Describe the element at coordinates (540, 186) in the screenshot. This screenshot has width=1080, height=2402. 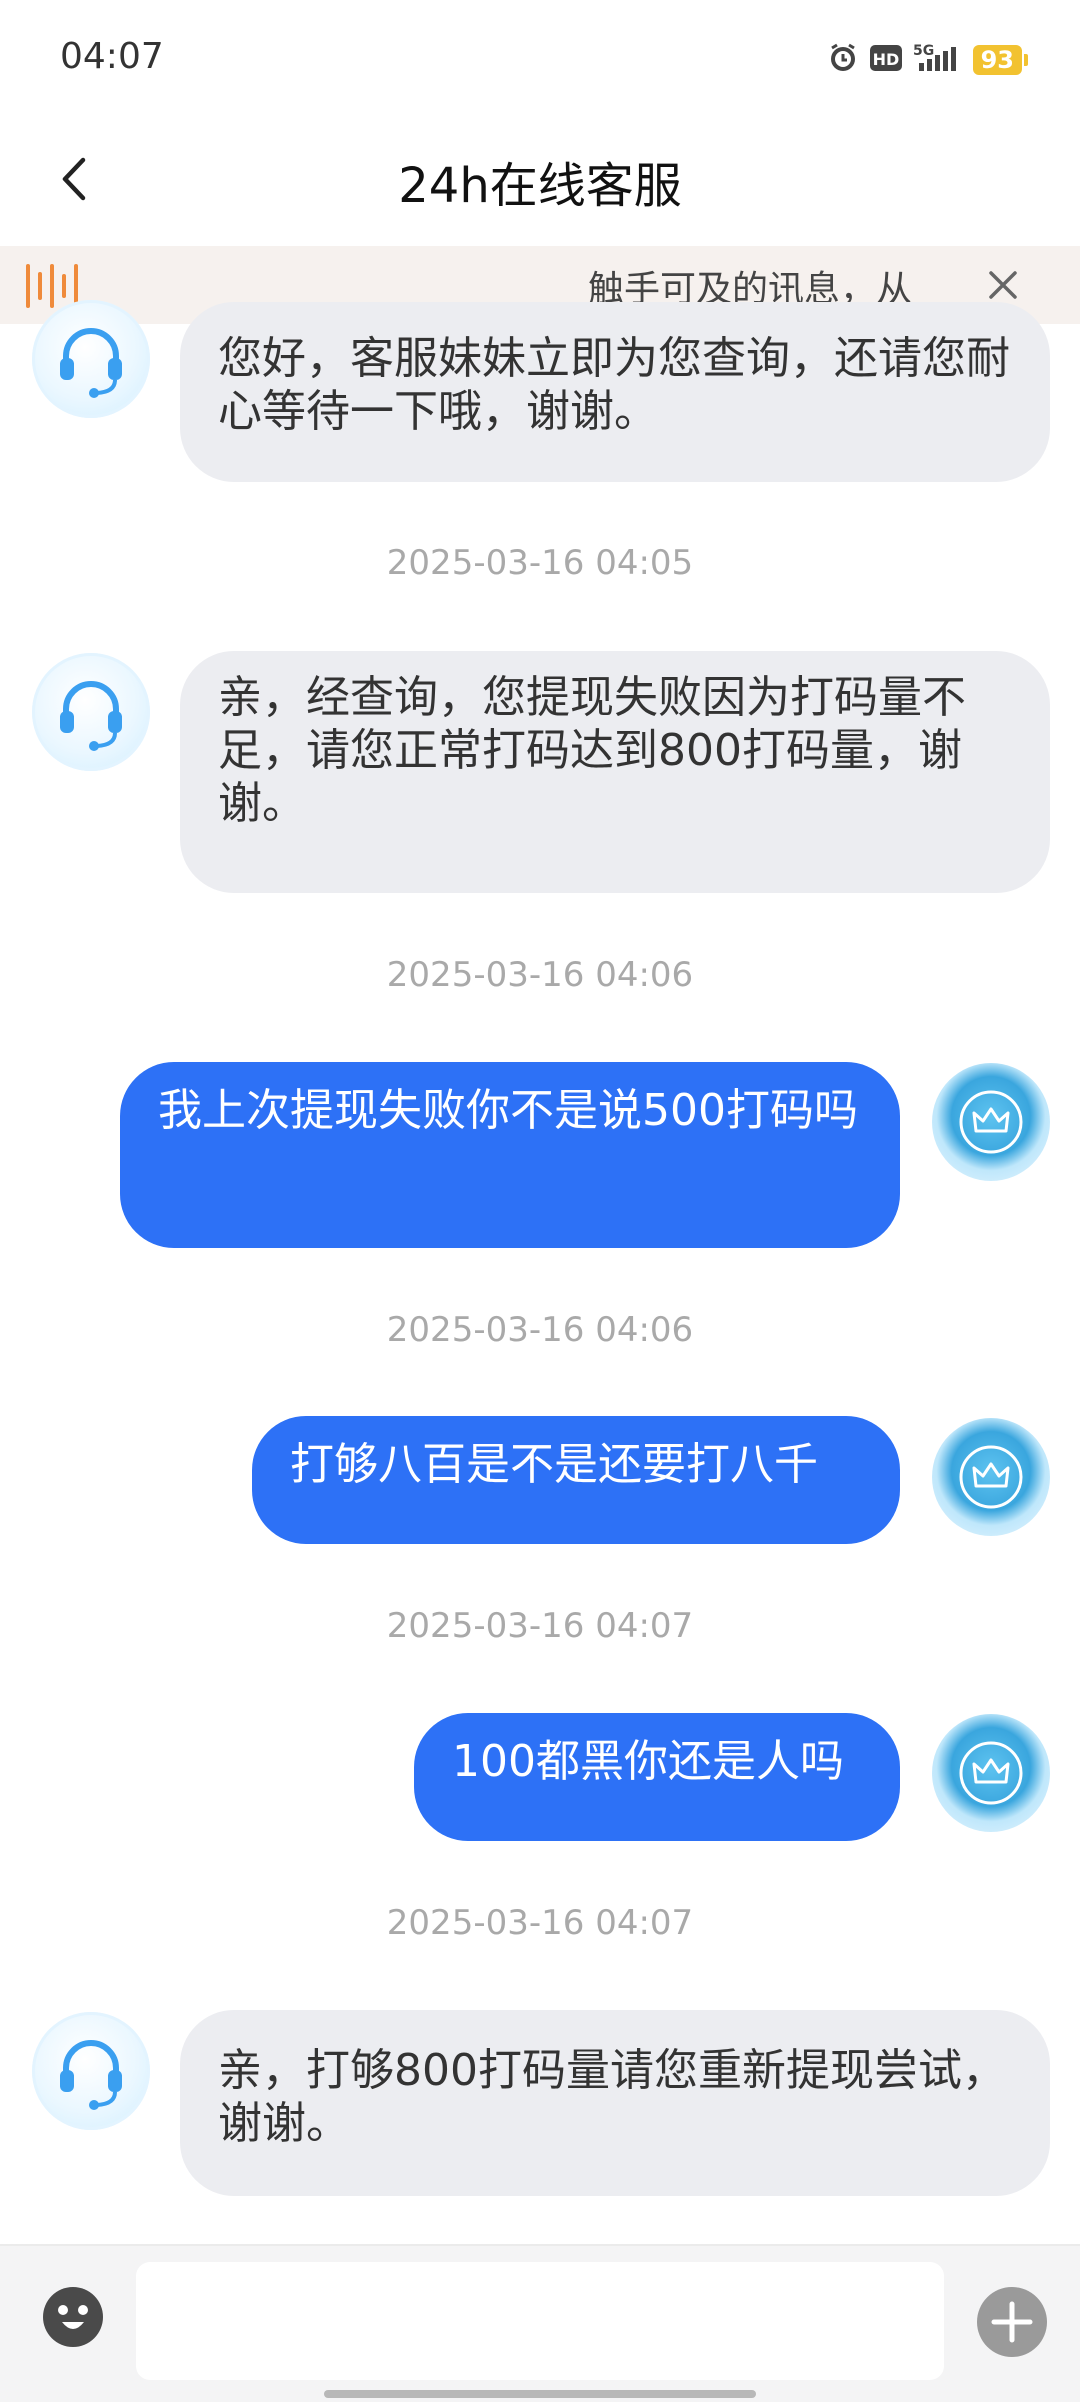
I see `page-title: 24h在线客服` at that location.